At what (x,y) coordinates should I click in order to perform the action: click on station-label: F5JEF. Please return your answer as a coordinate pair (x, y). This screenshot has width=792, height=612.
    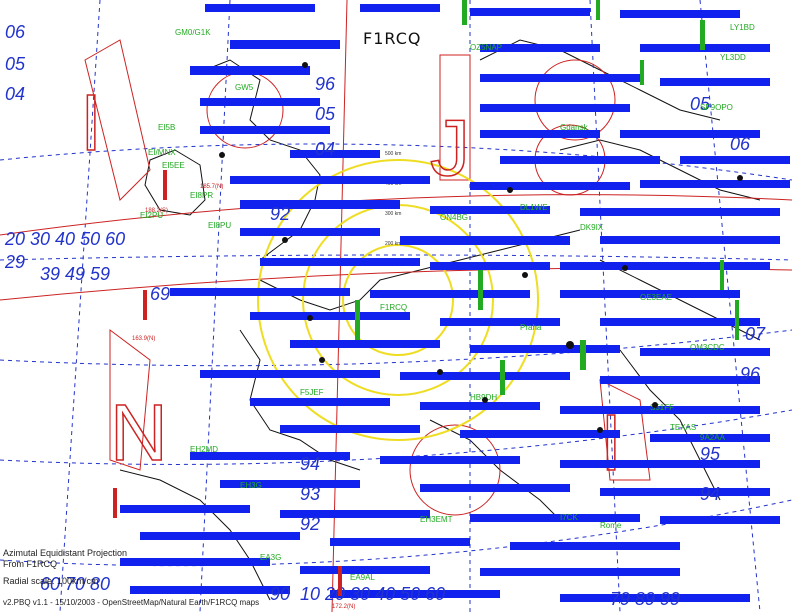
    Looking at the image, I should click on (312, 392).